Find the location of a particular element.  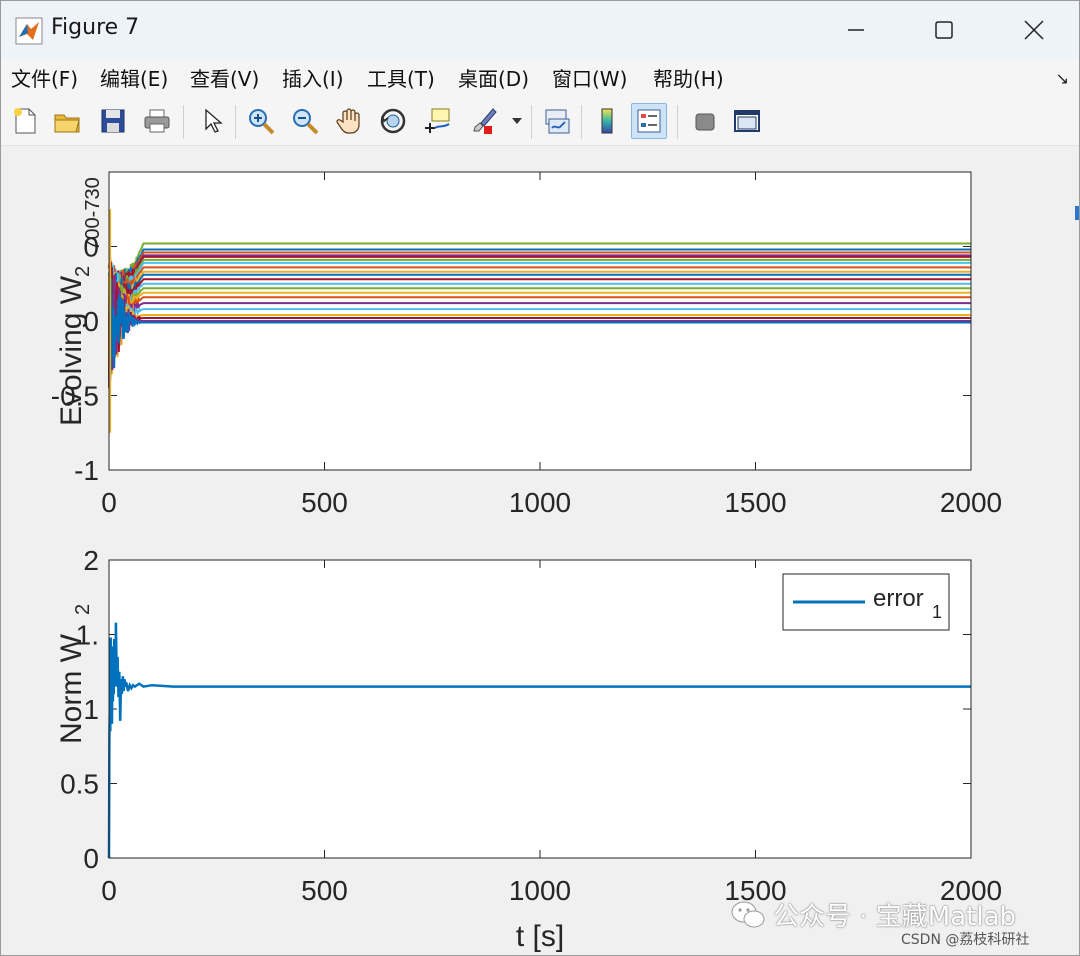

y-axis-label: Norm W is located at coordinates (71, 688).